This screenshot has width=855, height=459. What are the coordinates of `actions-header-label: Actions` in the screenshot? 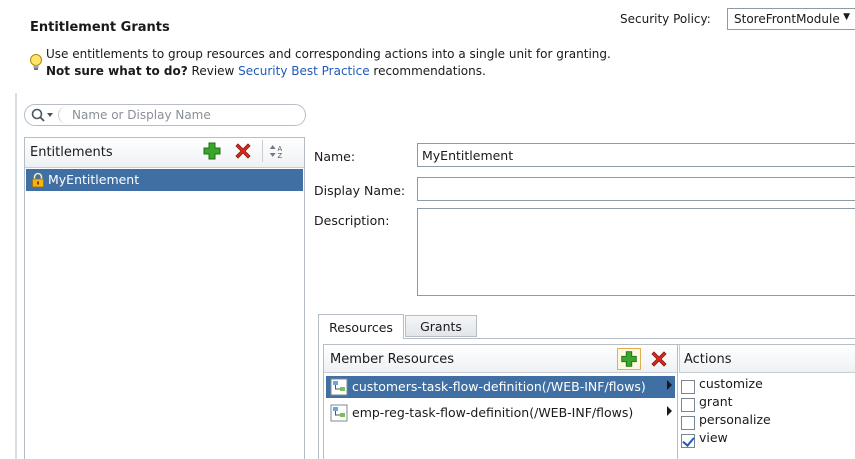 It's located at (708, 359).